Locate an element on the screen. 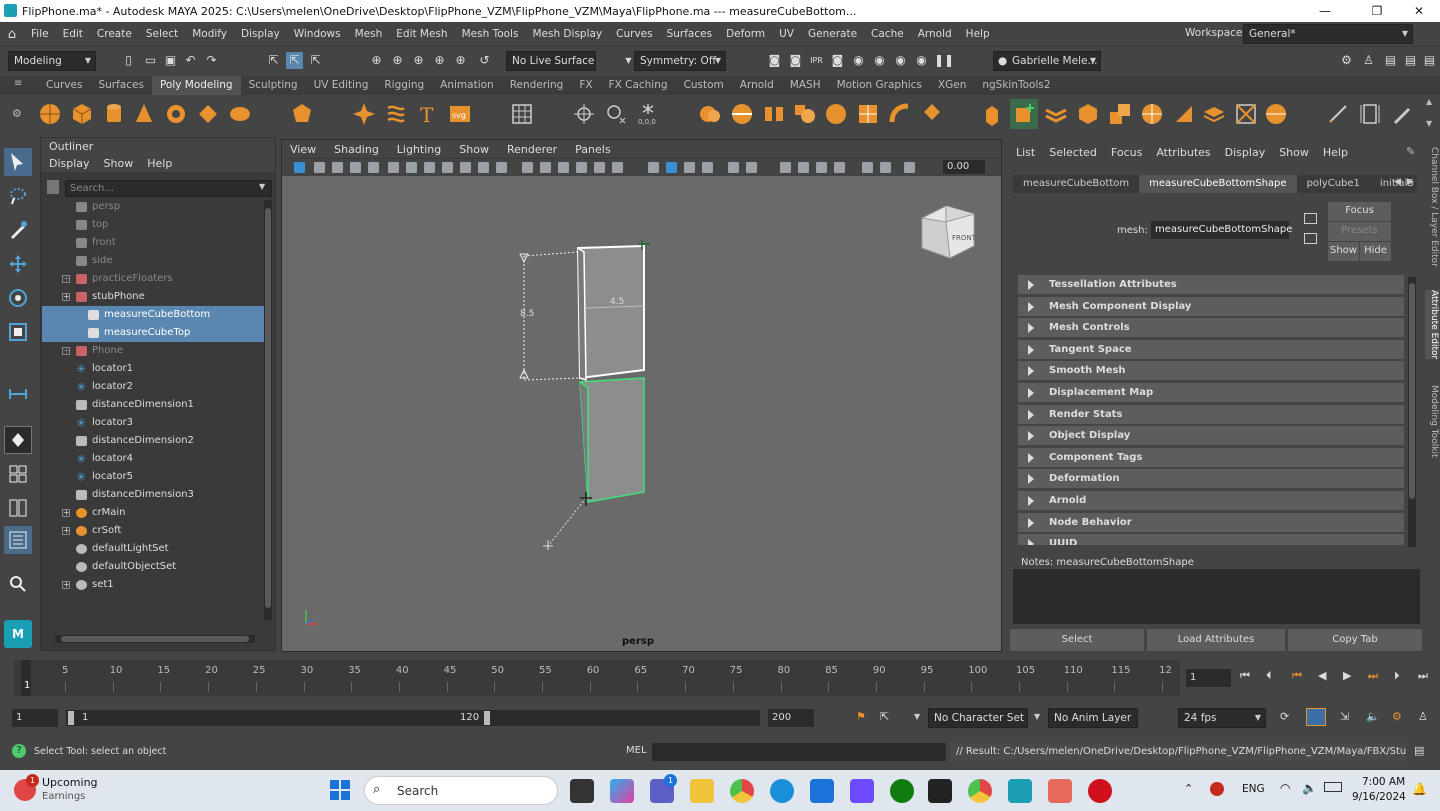 This screenshot has height=811, width=1440. remesh-icon is located at coordinates (868, 114).